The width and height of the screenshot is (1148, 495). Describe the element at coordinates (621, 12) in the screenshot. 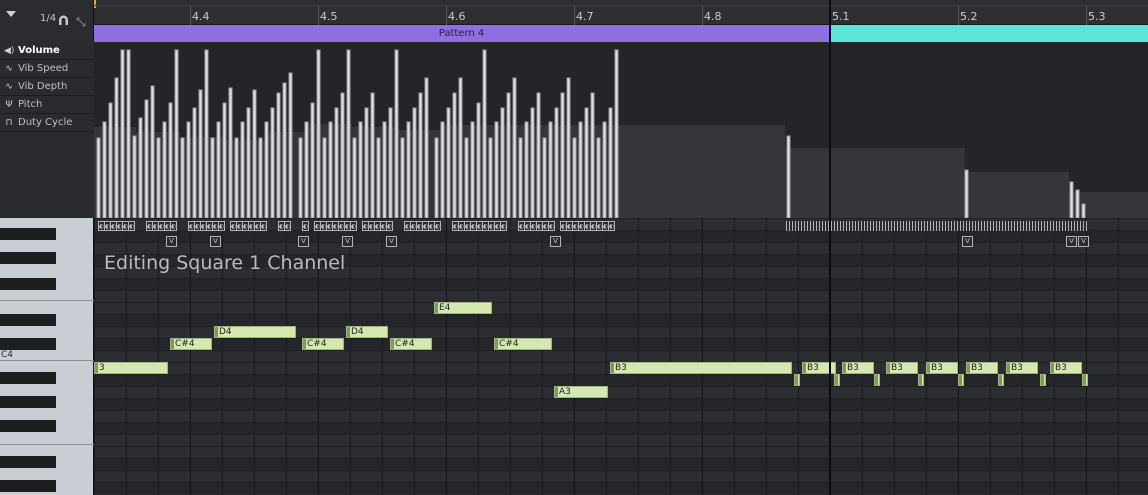

I see `timeline-ruler: 4.4 4.5 4.6 4.7 4.8 5.1 5.2 5.3` at that location.